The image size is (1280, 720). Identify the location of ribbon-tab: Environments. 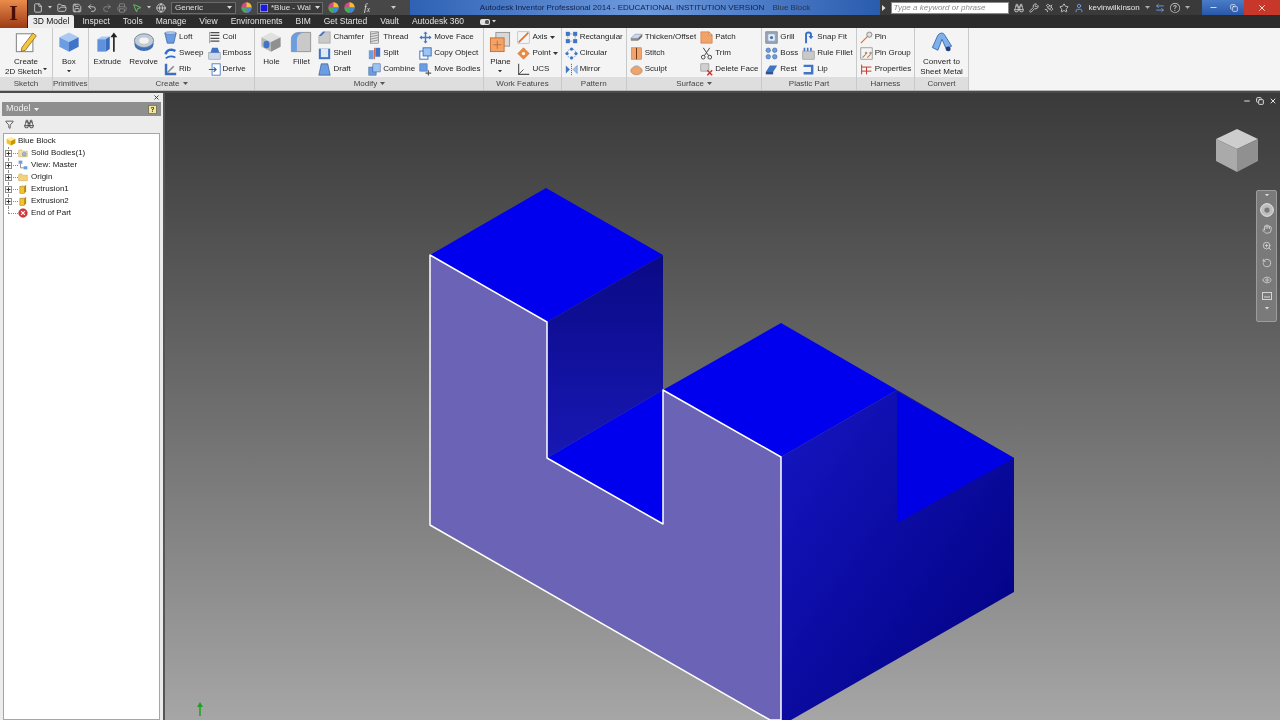
(256, 21).